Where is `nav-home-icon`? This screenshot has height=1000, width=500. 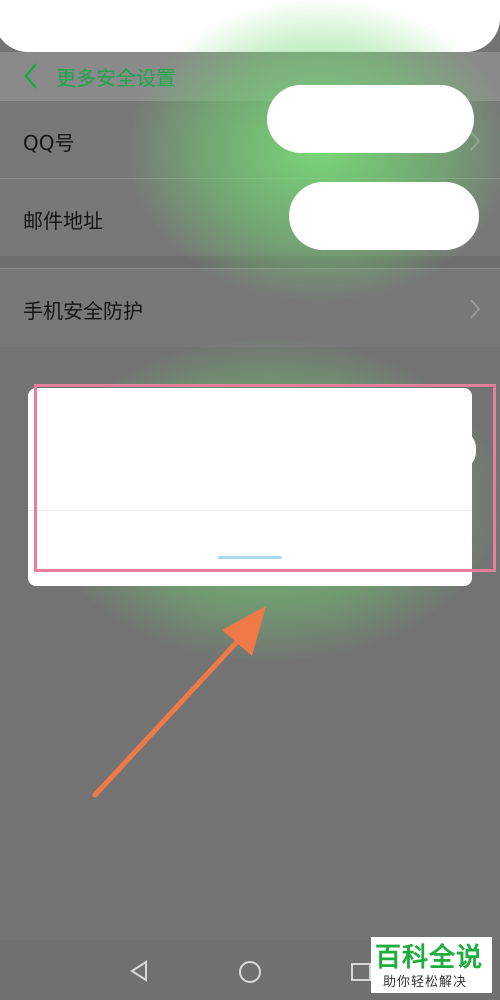 nav-home-icon is located at coordinates (250, 972).